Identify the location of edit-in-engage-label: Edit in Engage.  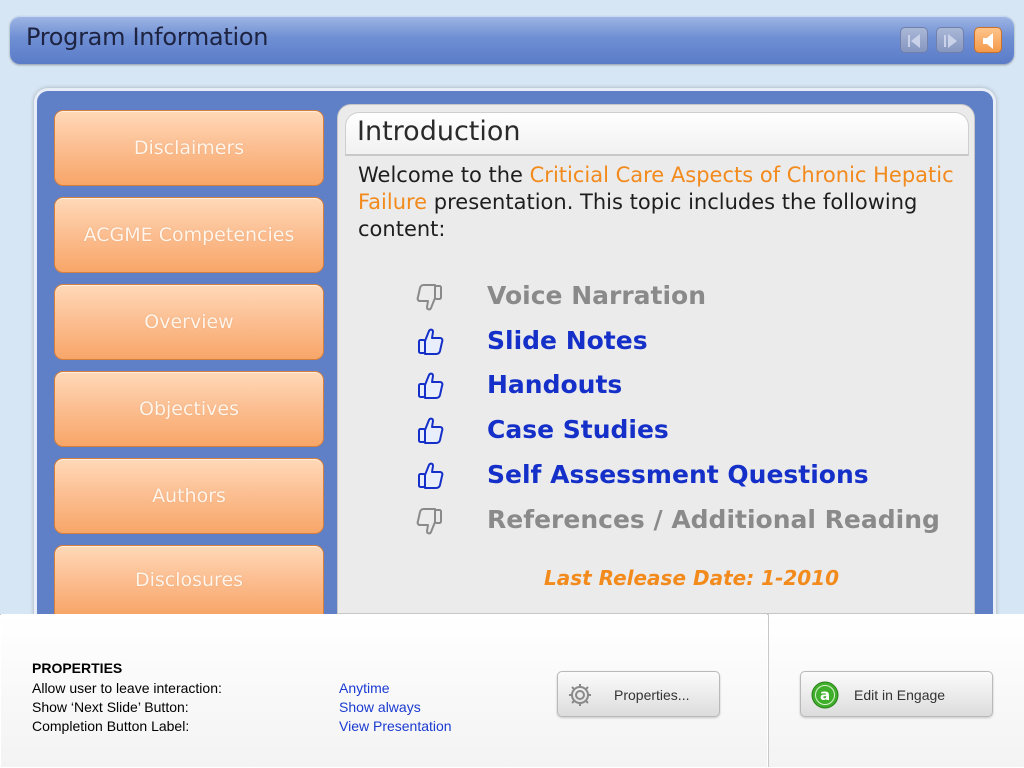
(900, 695).